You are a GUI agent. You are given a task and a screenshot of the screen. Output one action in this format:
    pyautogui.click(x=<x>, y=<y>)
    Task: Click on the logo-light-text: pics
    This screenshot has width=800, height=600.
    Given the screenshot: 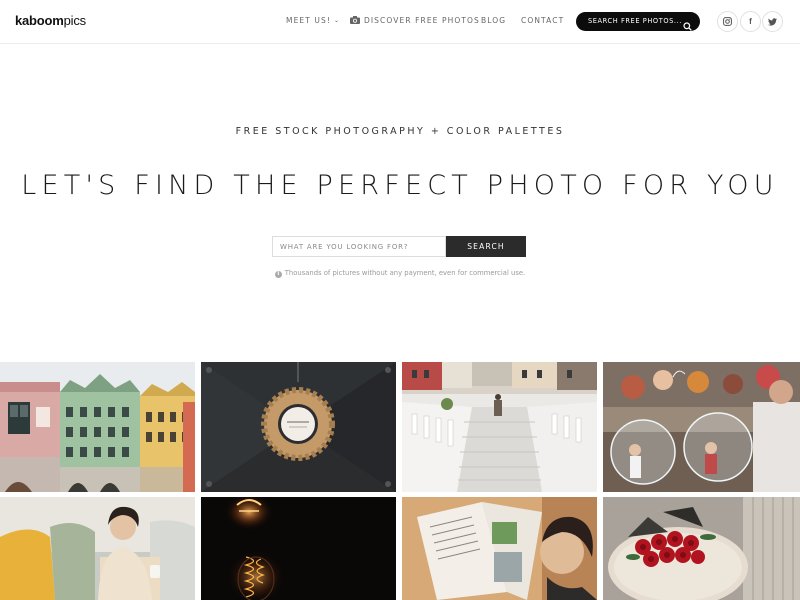 What is the action you would take?
    pyautogui.click(x=75, y=20)
    